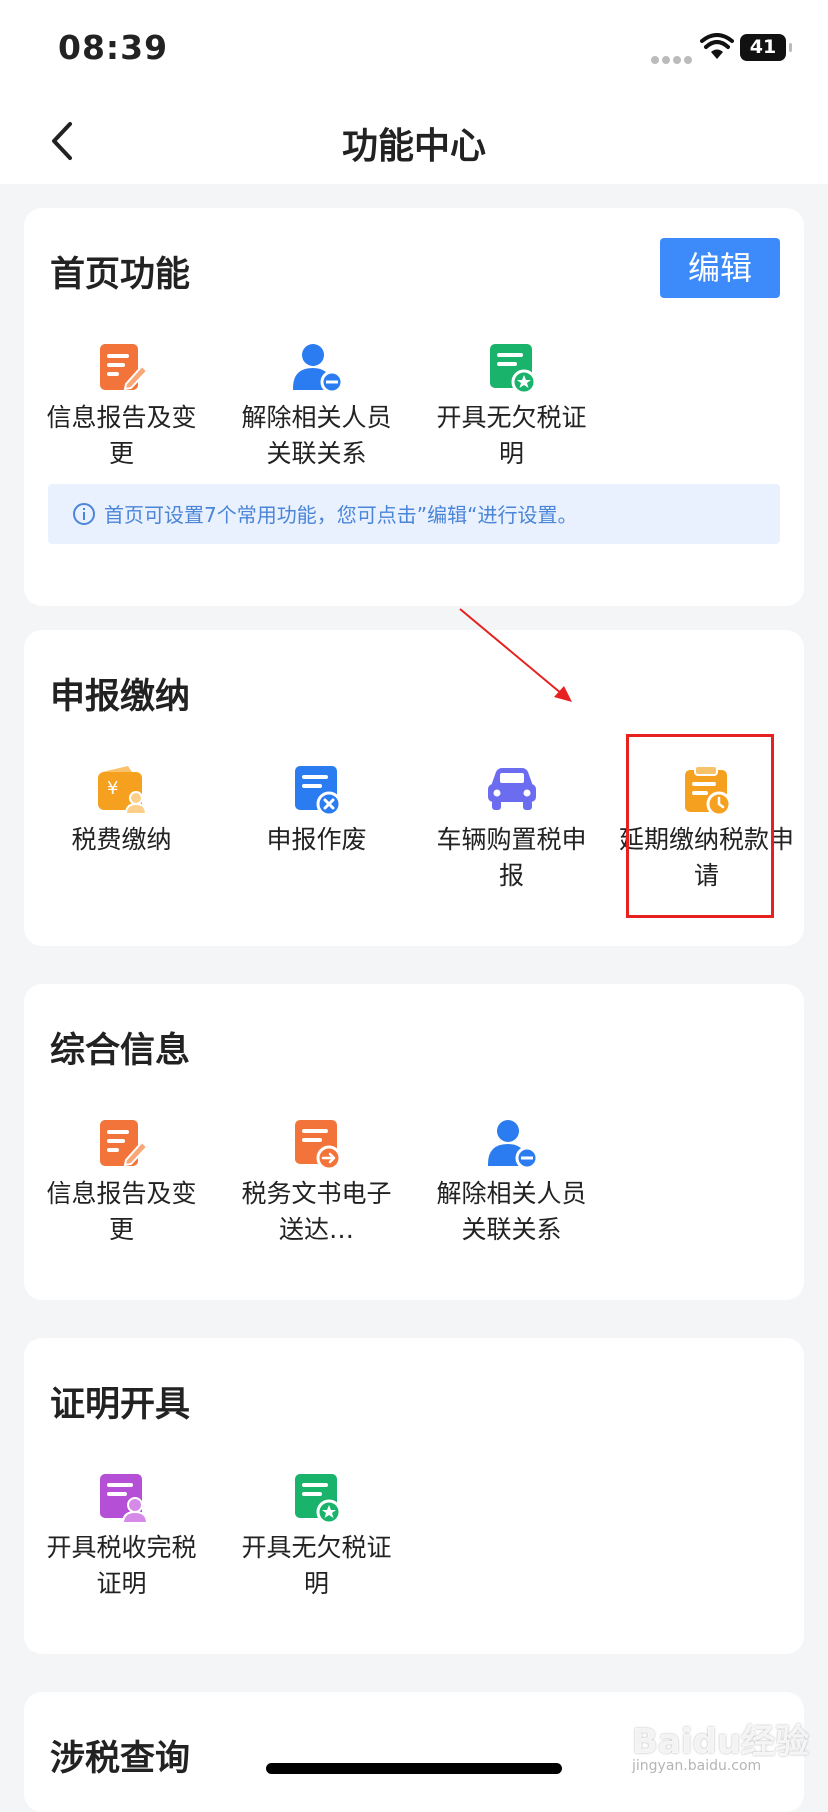 The height and width of the screenshot is (1812, 828). I want to click on tip-banner: 首页可设置7个常用功能，您可点击”编辑“进行设置。, so click(414, 514).